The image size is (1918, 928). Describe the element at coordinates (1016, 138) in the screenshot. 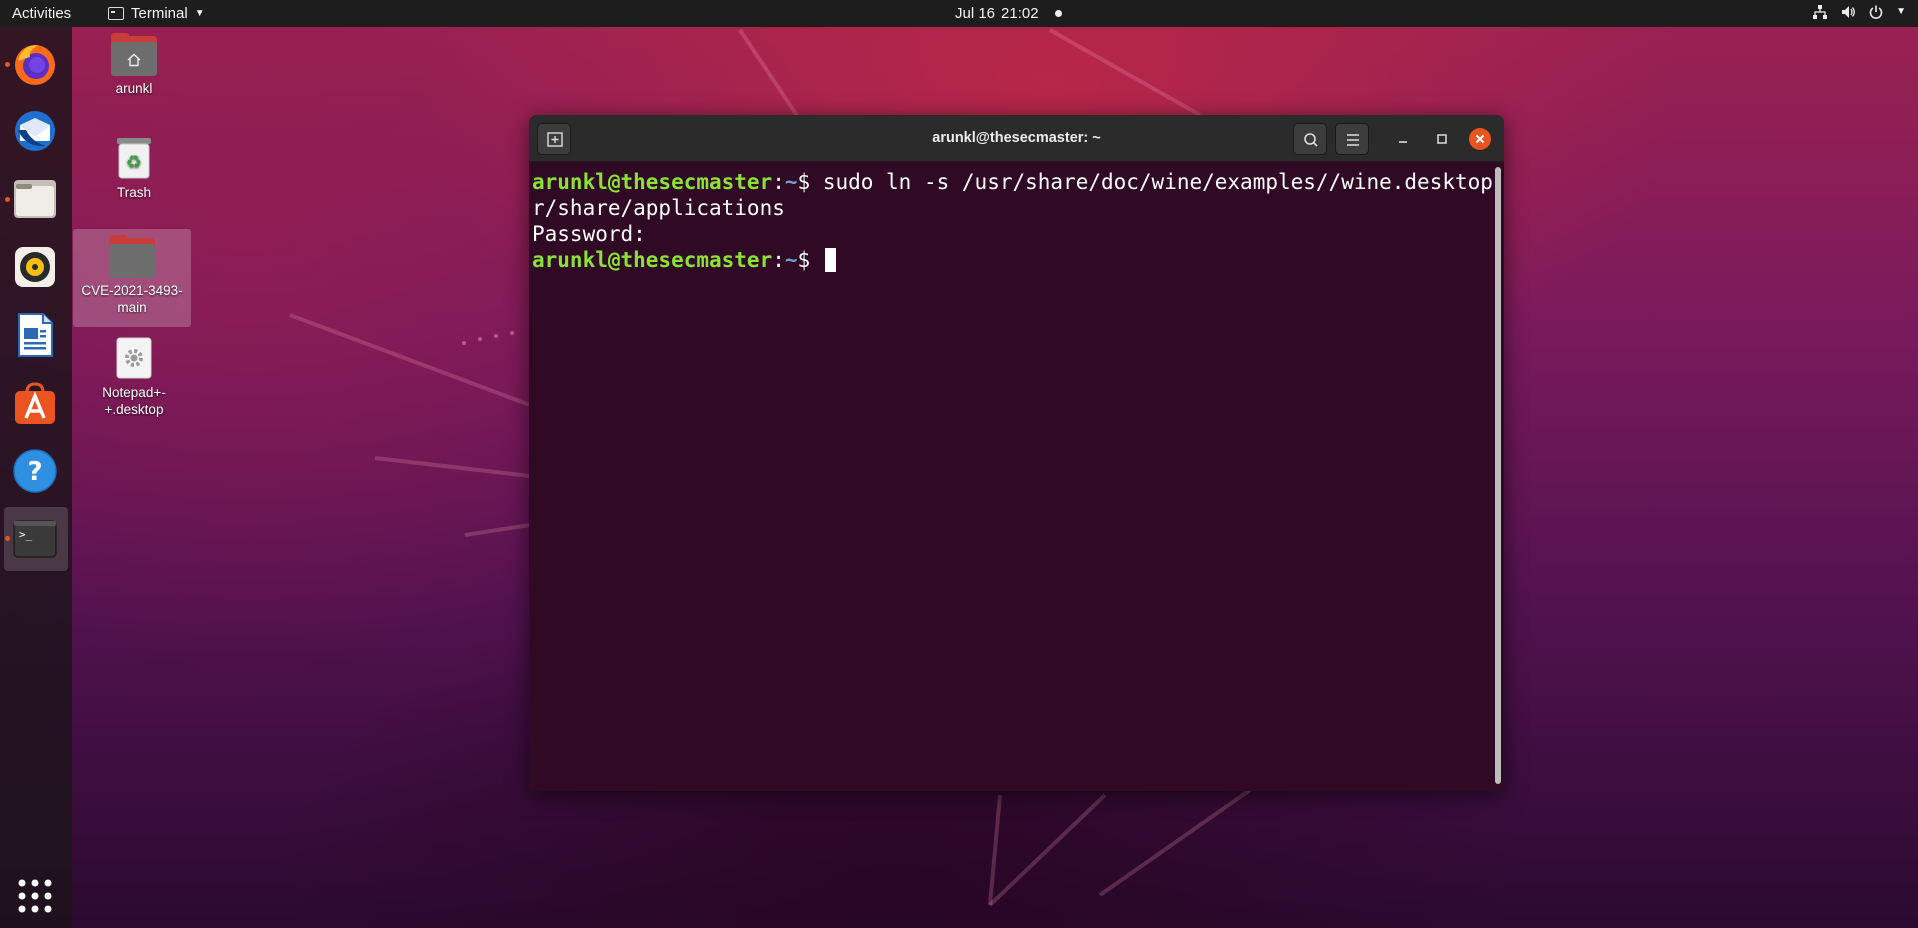

I see `terminal-titlebar: arunkl@thesecmaster: ~` at that location.